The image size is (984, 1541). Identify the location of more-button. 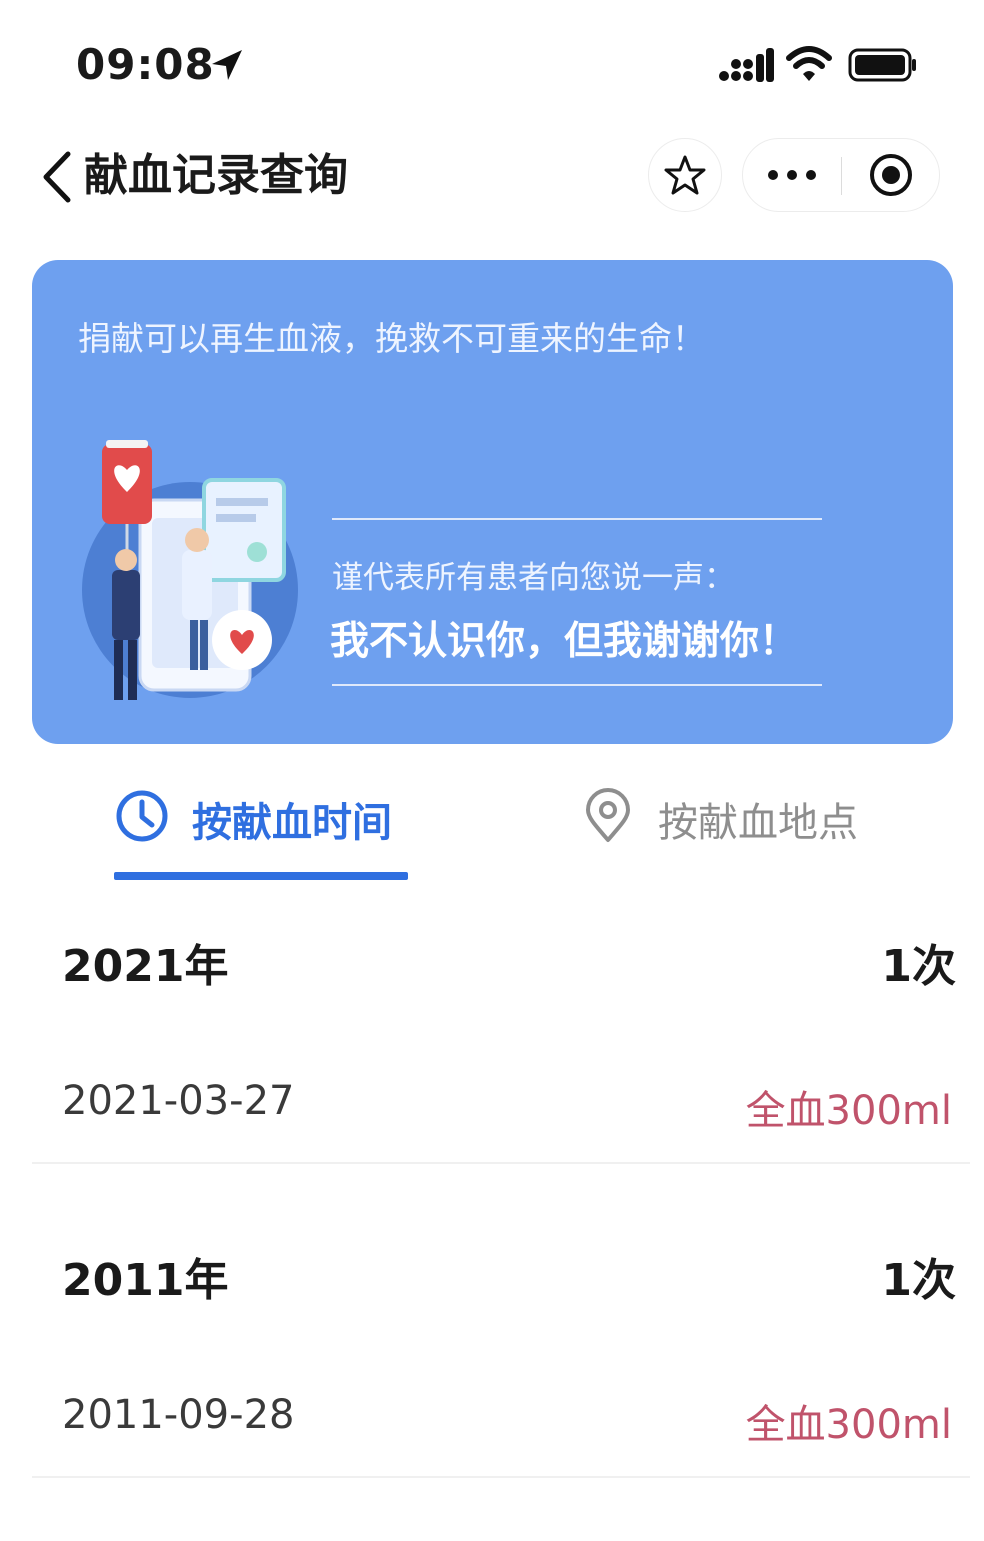
(792, 175).